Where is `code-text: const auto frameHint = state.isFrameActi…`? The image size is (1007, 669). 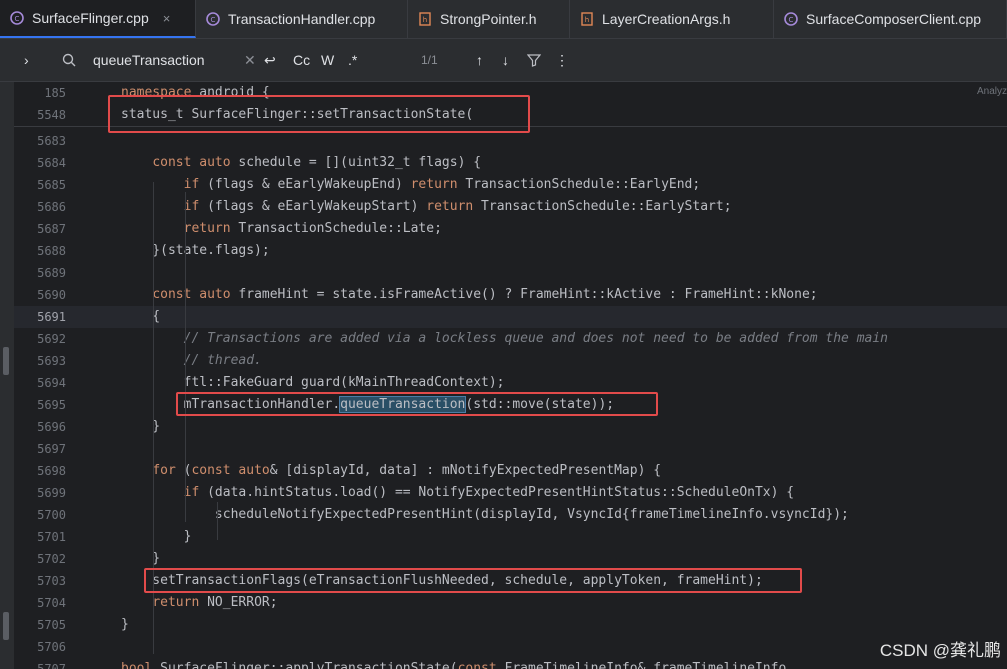 code-text: const auto frameHint = state.isFrameActi… is located at coordinates (485, 294).